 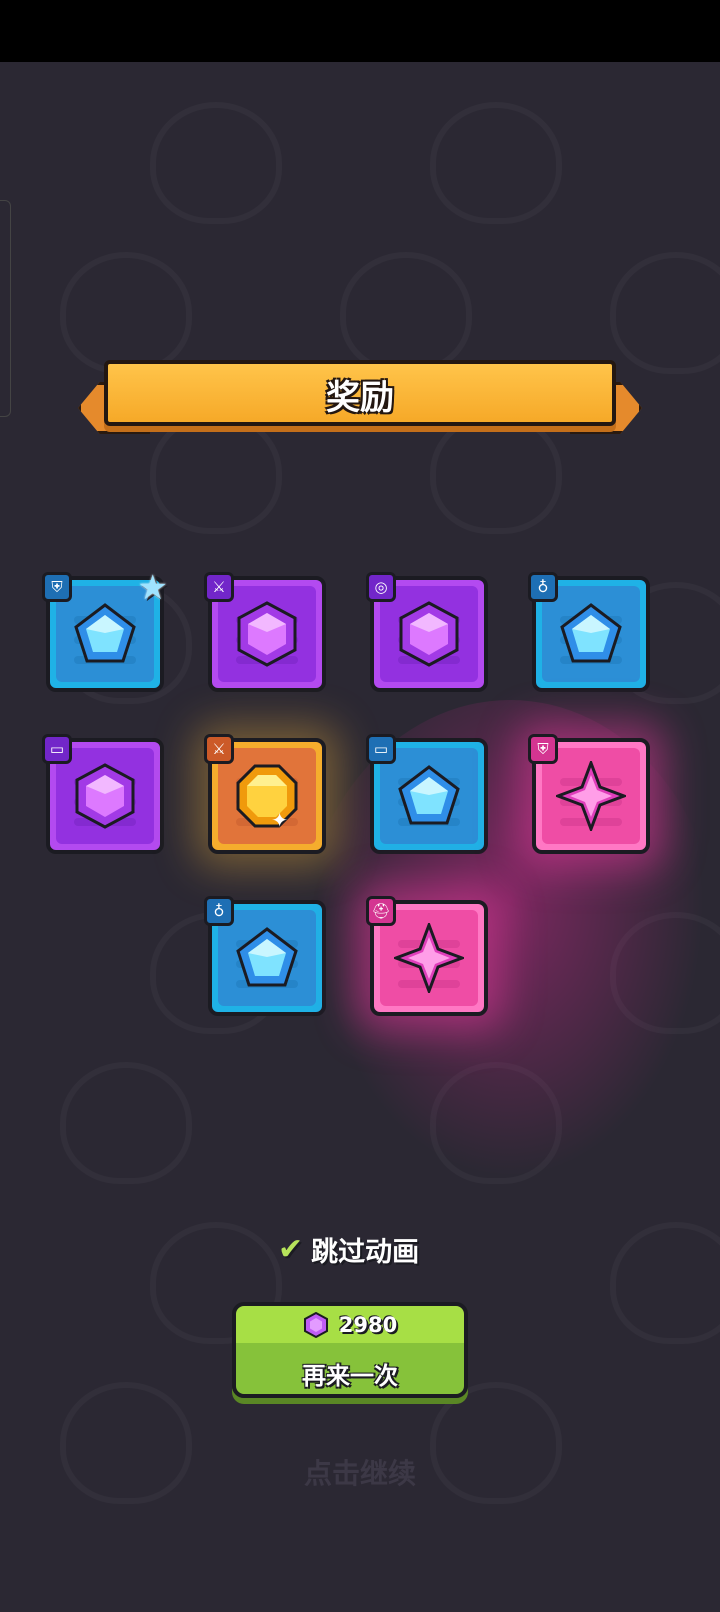 I want to click on reward-card: ⚔ ✦, so click(x=265, y=794).